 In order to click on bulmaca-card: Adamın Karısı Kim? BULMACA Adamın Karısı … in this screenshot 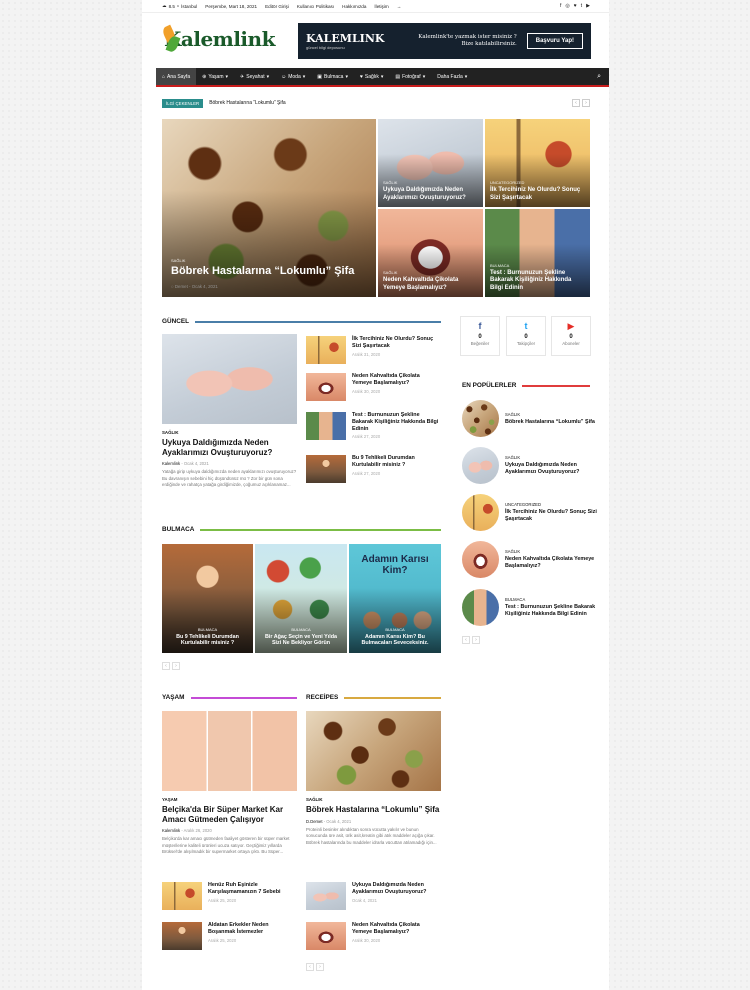, I will do `click(395, 598)`.